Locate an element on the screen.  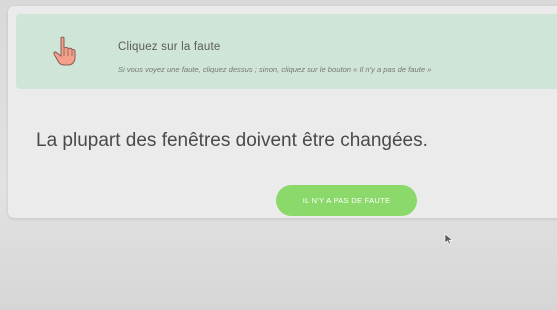
hand-pointer-icon is located at coordinates (64, 51).